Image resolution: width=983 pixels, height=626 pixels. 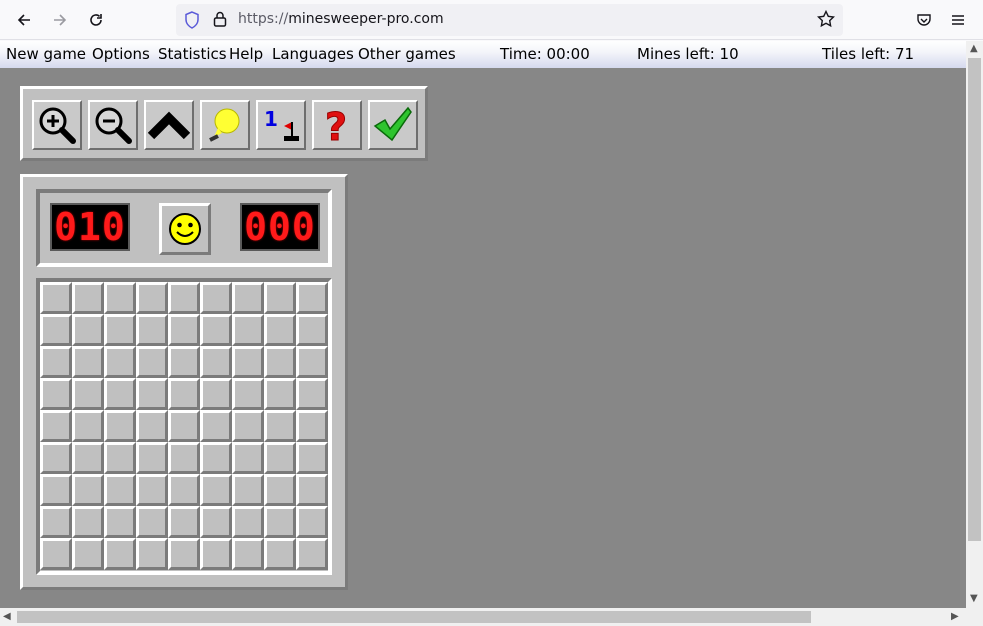 I want to click on scroll-right-arrow-icon: ▶, so click(x=955, y=616).